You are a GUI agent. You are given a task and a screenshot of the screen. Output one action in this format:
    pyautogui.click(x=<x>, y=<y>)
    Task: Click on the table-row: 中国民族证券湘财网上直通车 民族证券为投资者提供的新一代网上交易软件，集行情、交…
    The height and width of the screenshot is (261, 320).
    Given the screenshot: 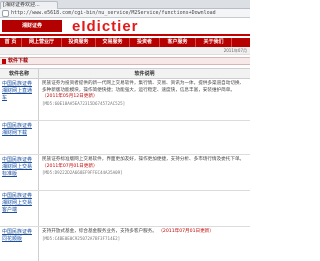 What is the action you would take?
    pyautogui.click(x=125, y=100)
    